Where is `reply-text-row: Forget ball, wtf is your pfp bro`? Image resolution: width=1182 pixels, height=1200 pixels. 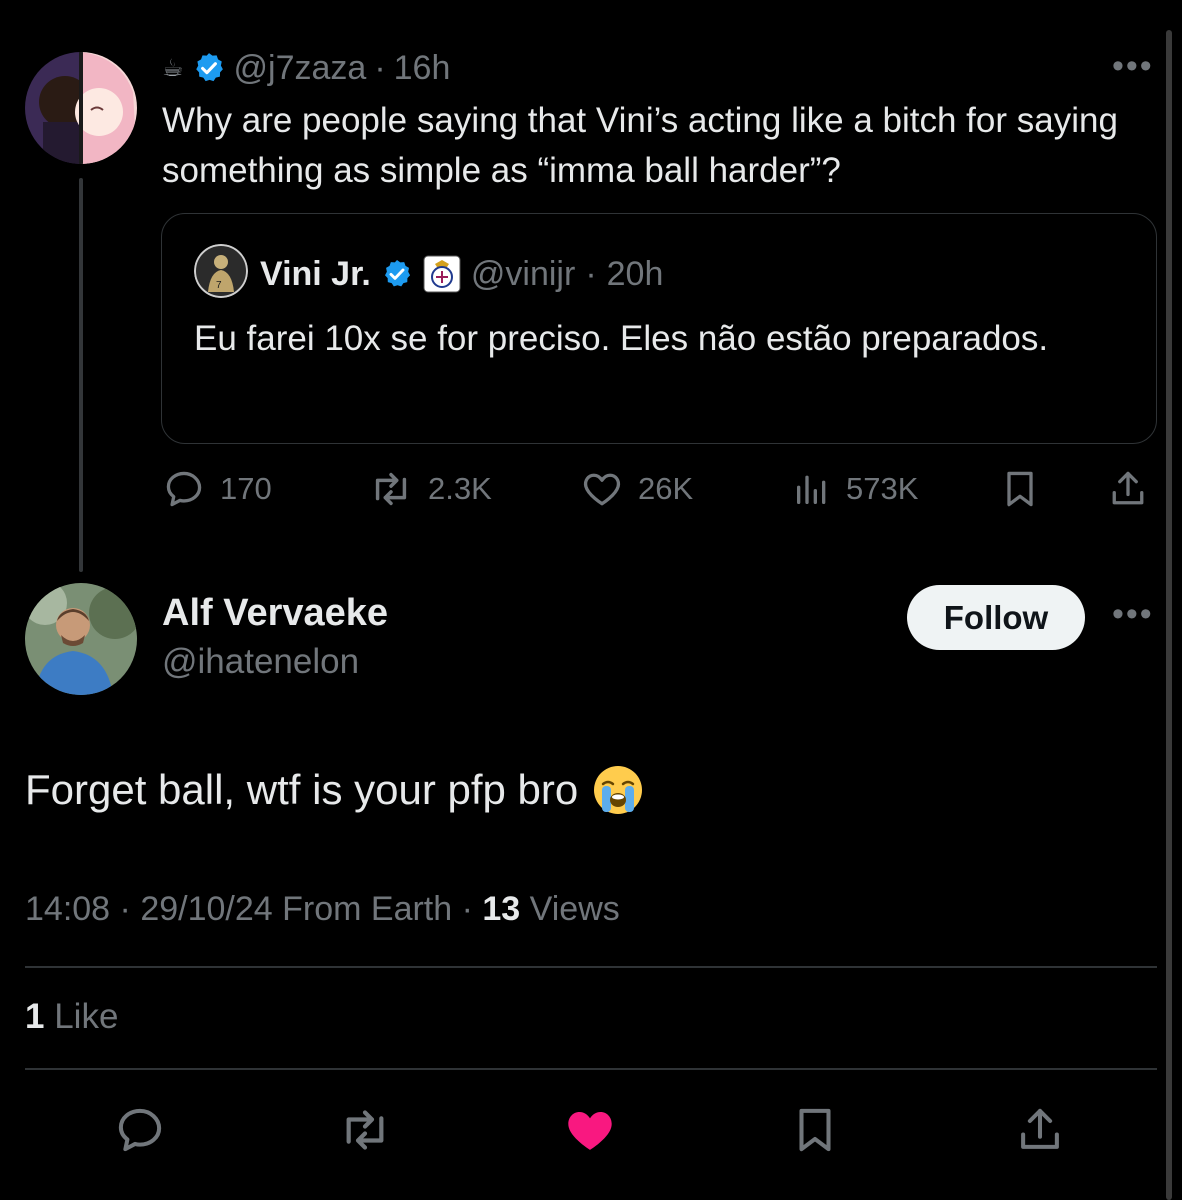 reply-text-row: Forget ball, wtf is your pfp bro is located at coordinates (334, 790).